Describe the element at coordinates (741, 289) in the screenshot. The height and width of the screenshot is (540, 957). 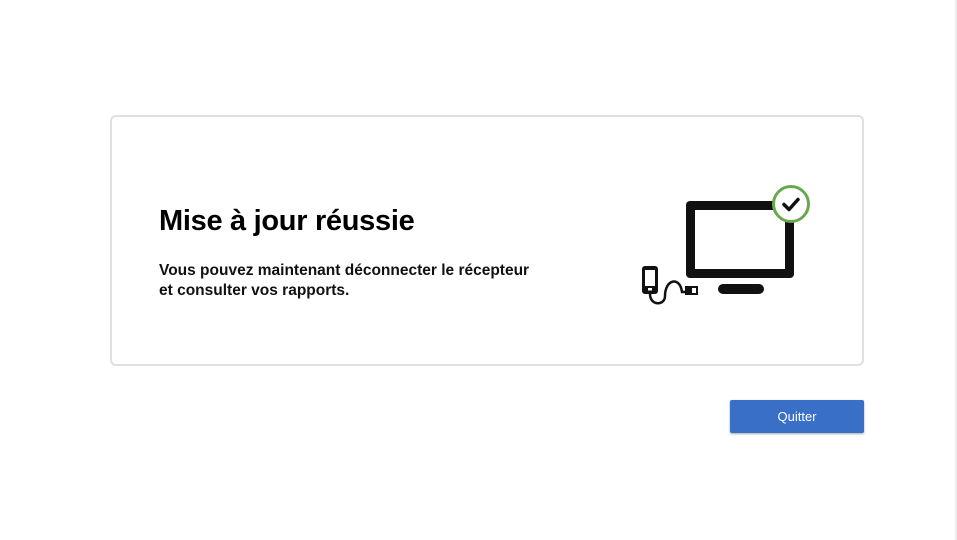
I see `monitor-stand-icon` at that location.